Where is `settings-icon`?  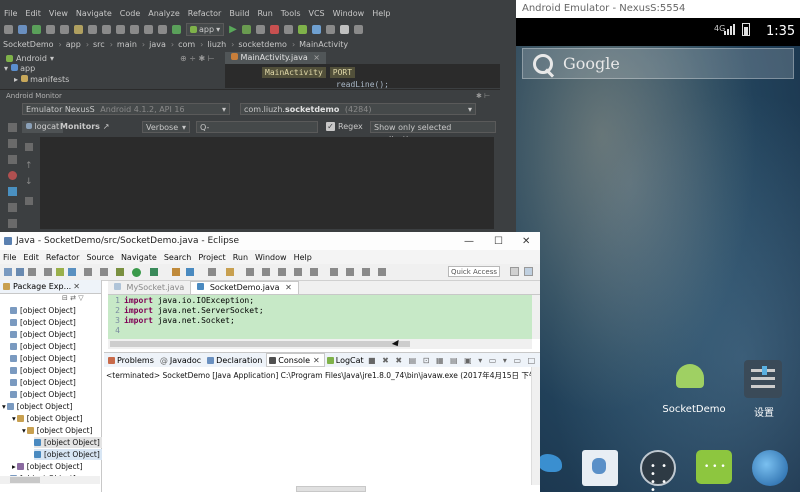 settings-icon is located at coordinates (358, 29).